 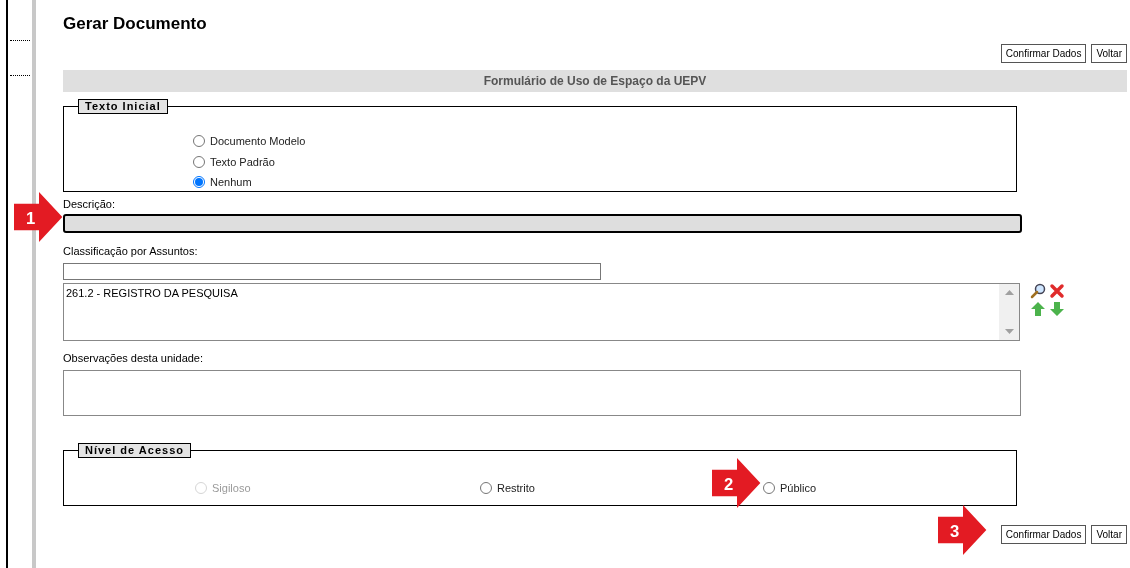 What do you see at coordinates (131, 251) in the screenshot?
I see `field-label: Classificação por Assuntos:` at bounding box center [131, 251].